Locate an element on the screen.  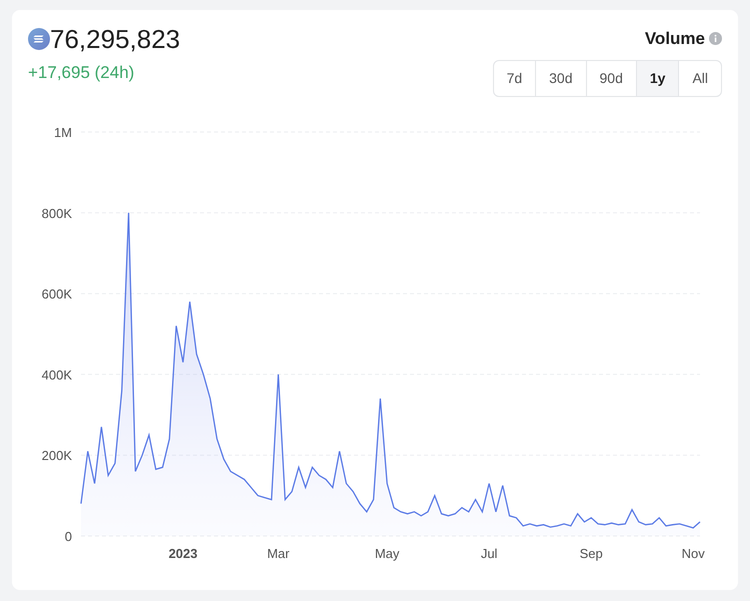
y-axis-label: 1M is located at coordinates (63, 132).